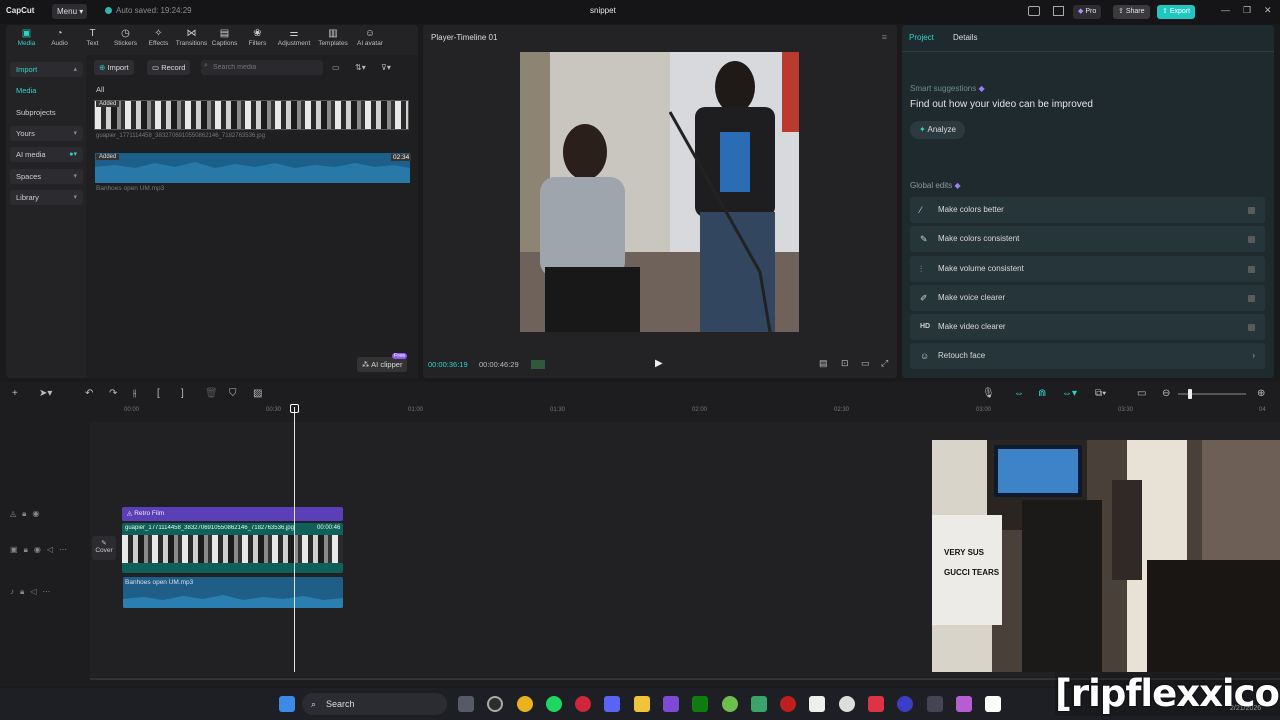 Image resolution: width=1280 pixels, height=720 pixels. What do you see at coordinates (1087, 239) in the screenshot?
I see `global-edit-colors-consistent: ✎ Make colors consistent` at bounding box center [1087, 239].